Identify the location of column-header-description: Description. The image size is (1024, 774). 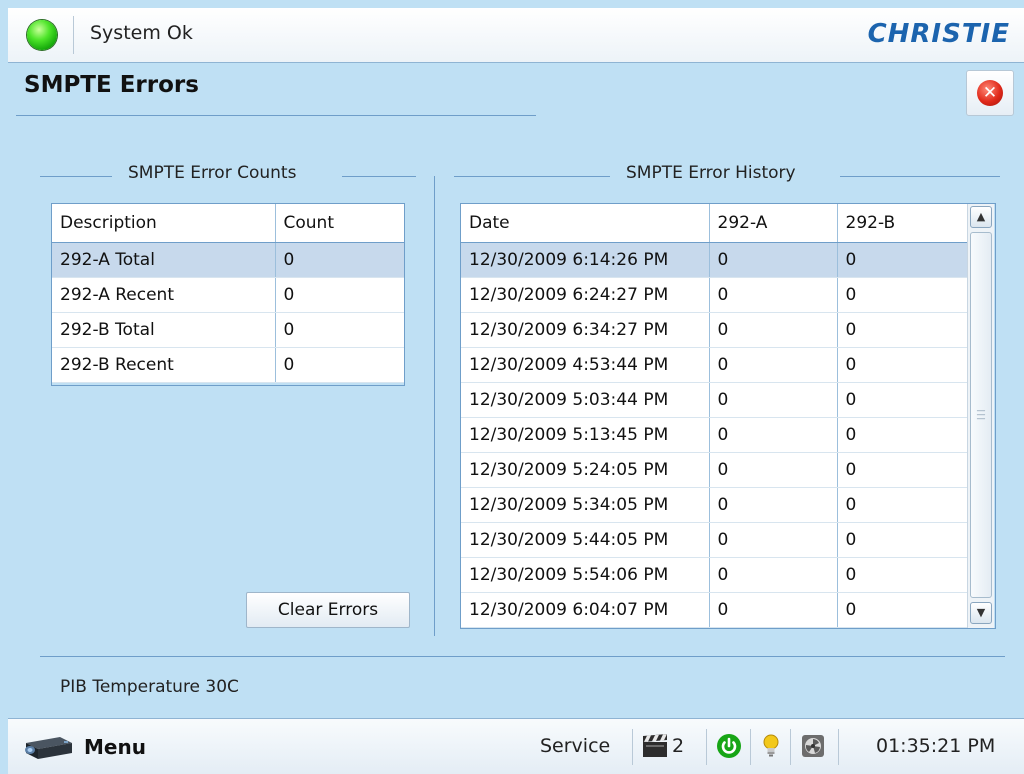
(163, 223).